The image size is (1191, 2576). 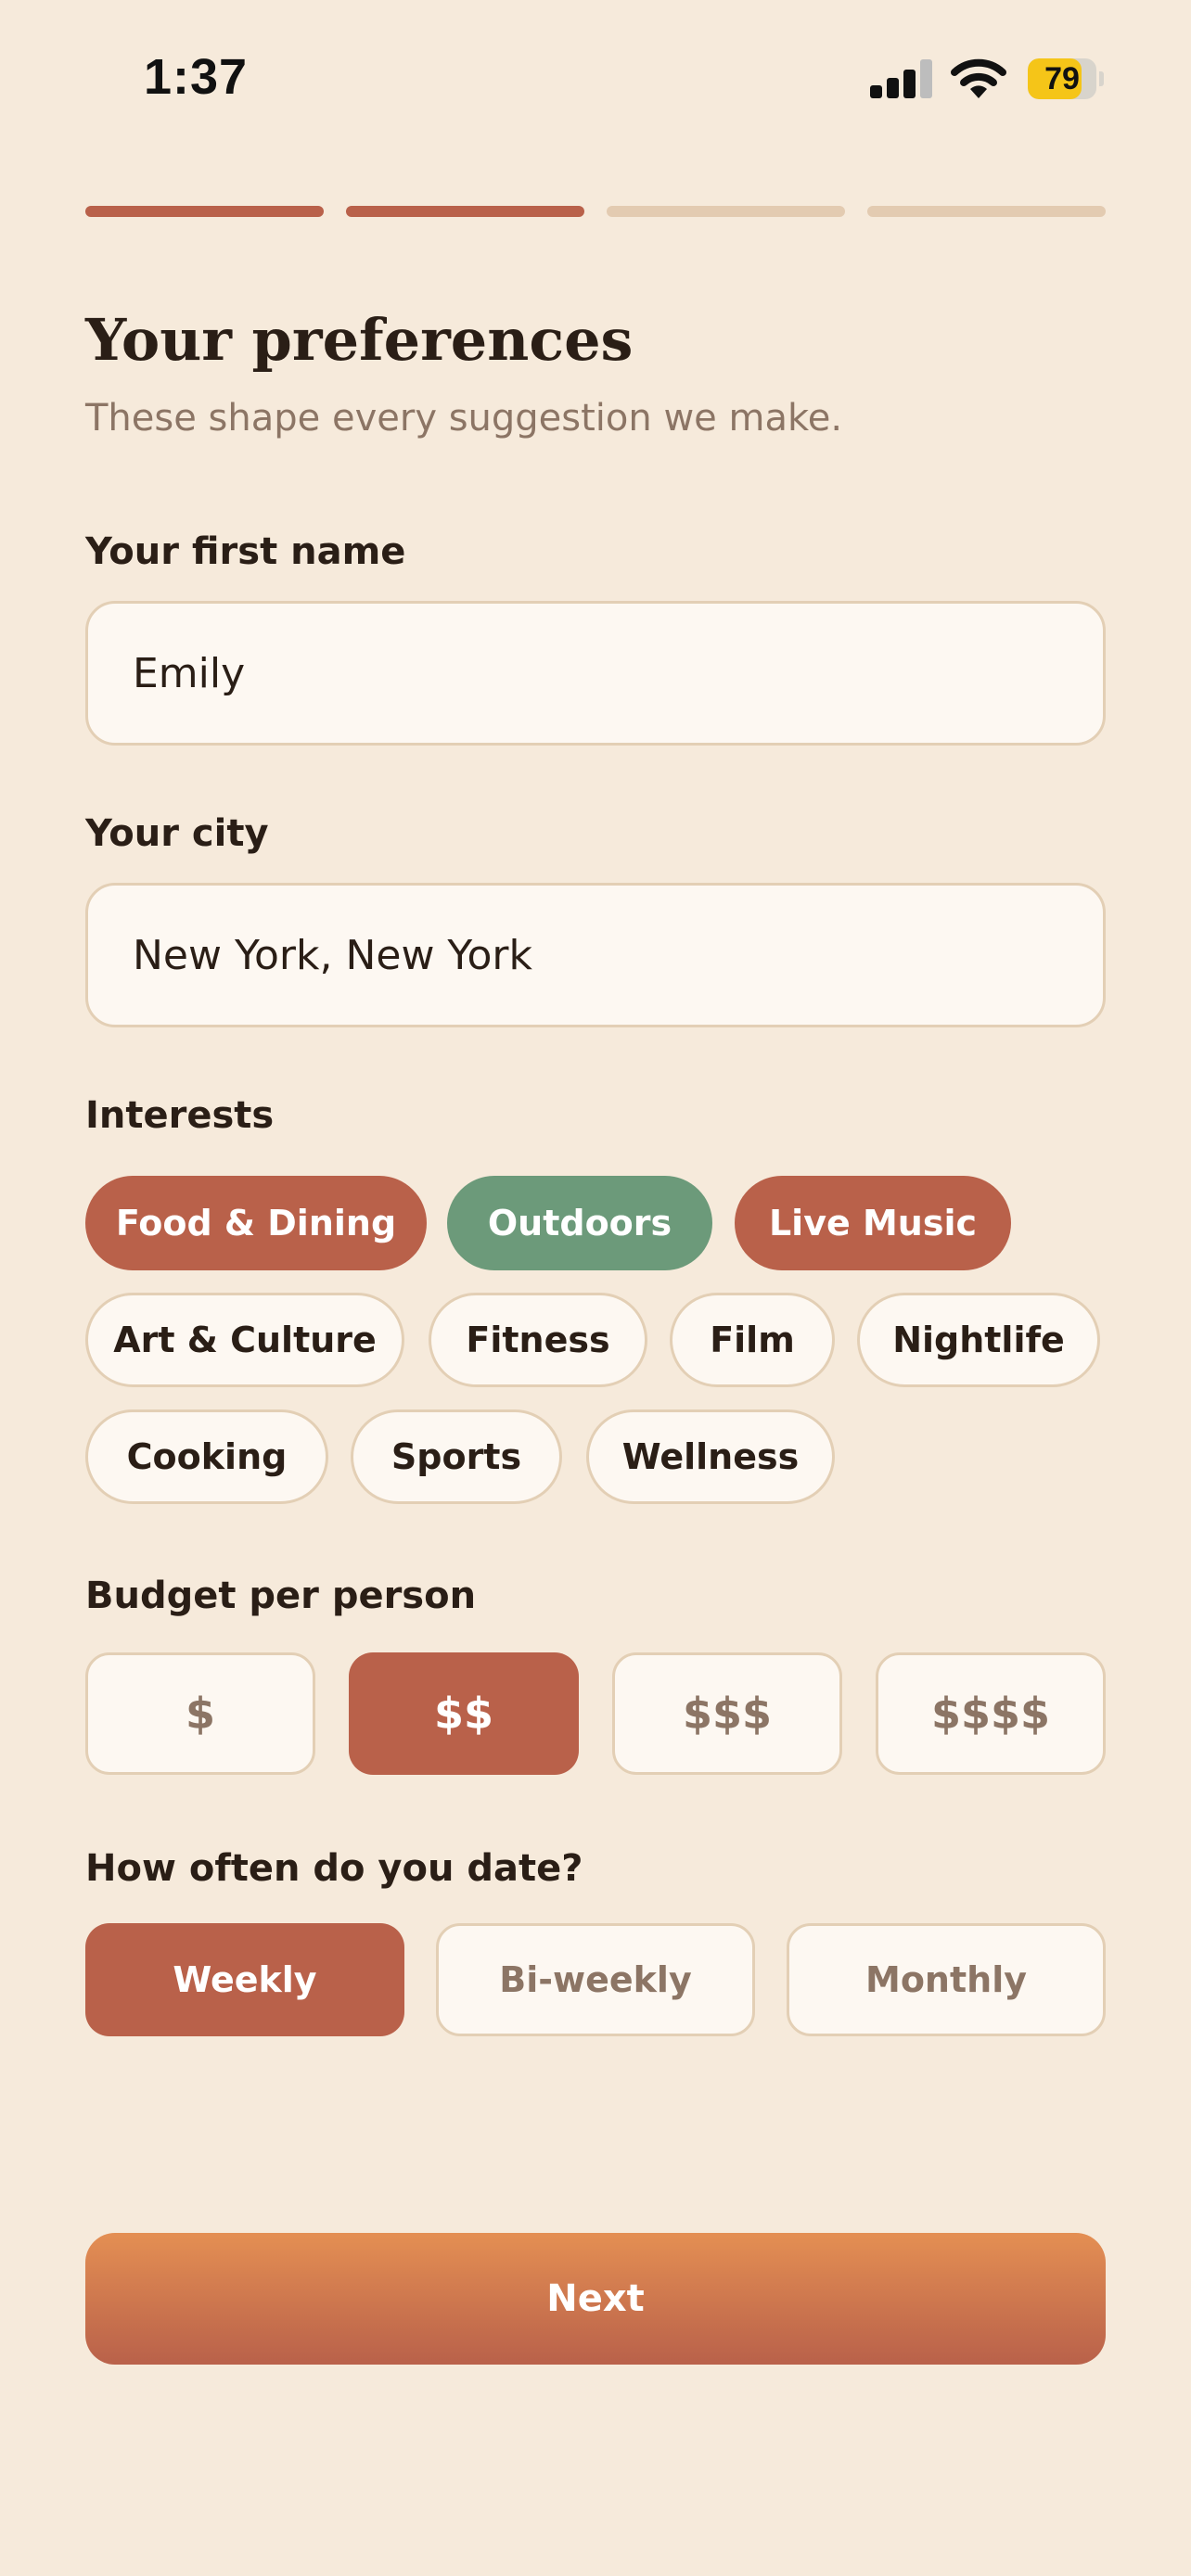 What do you see at coordinates (334, 1868) in the screenshot?
I see `frequency-label: How often do you date?` at bounding box center [334, 1868].